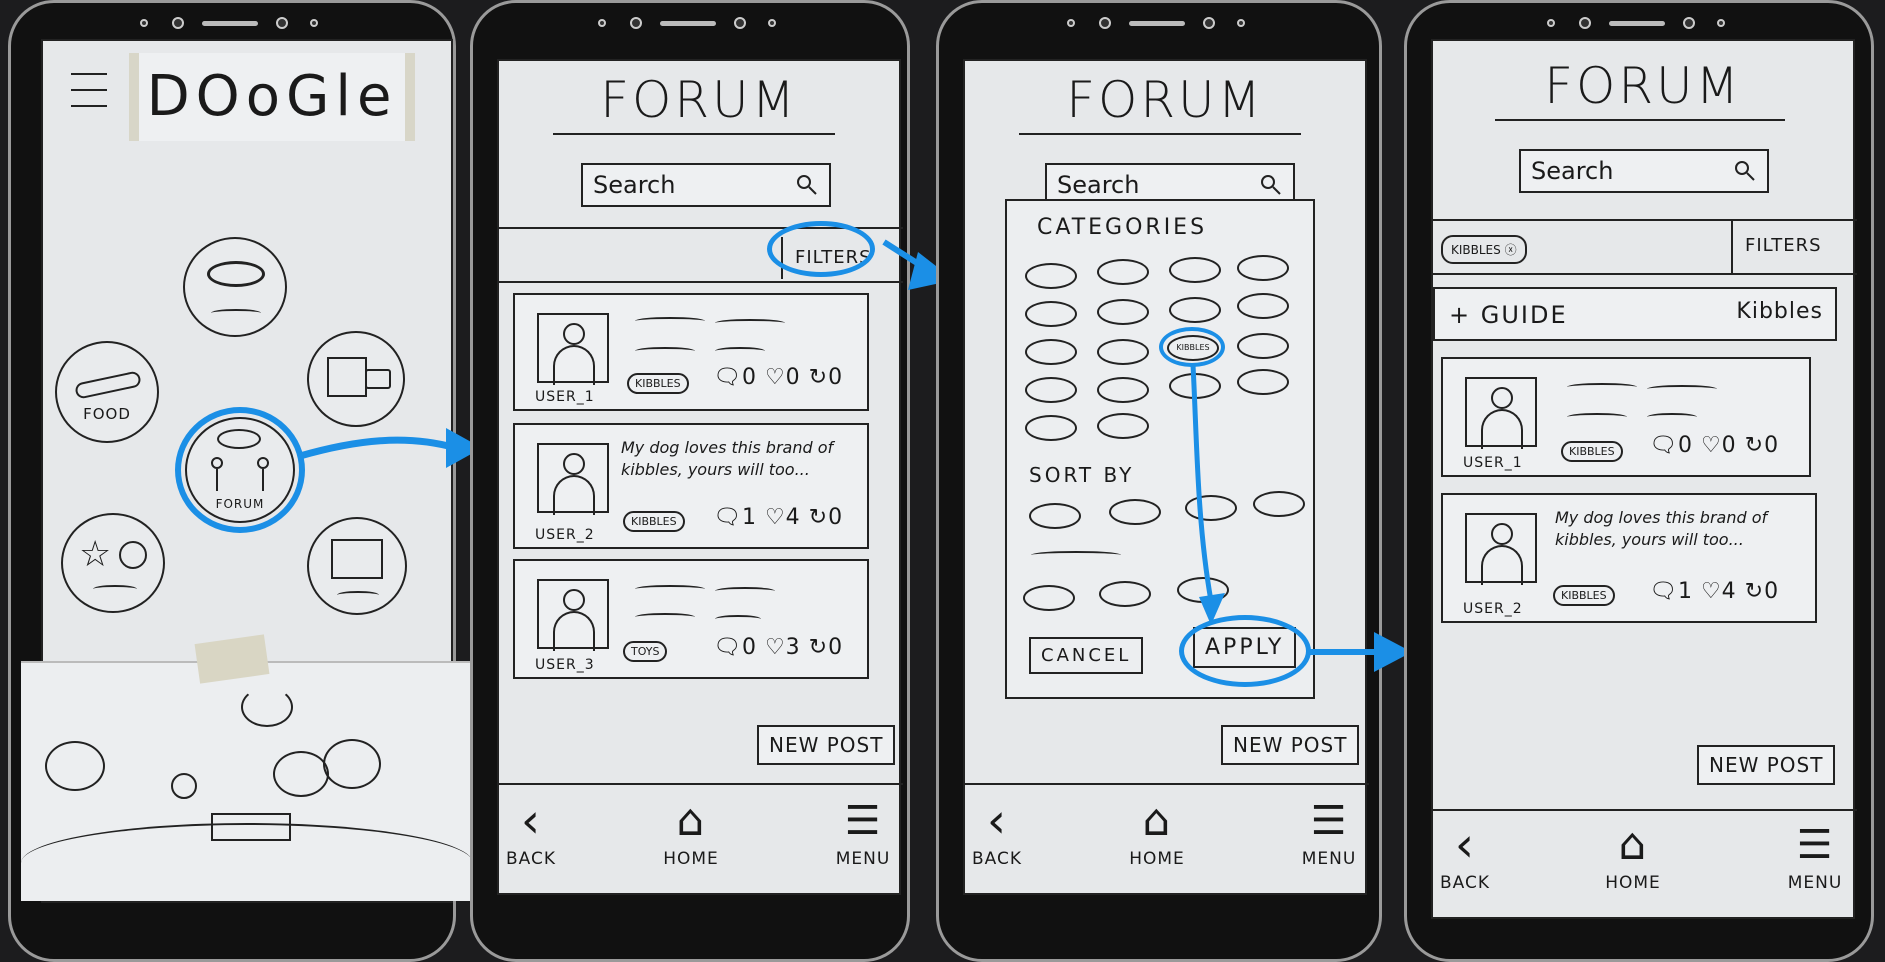  Describe the element at coordinates (235, 287) in the screenshot. I see `category-collar` at that location.